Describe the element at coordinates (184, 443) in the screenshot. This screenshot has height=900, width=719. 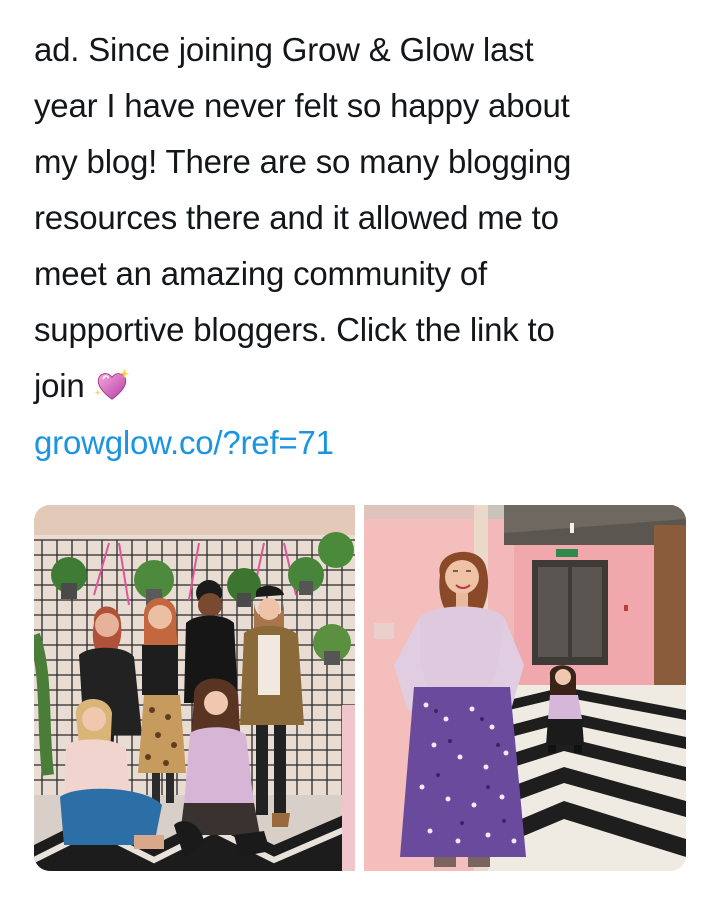
I see `referral-link: growglow.co/?ref=71` at that location.